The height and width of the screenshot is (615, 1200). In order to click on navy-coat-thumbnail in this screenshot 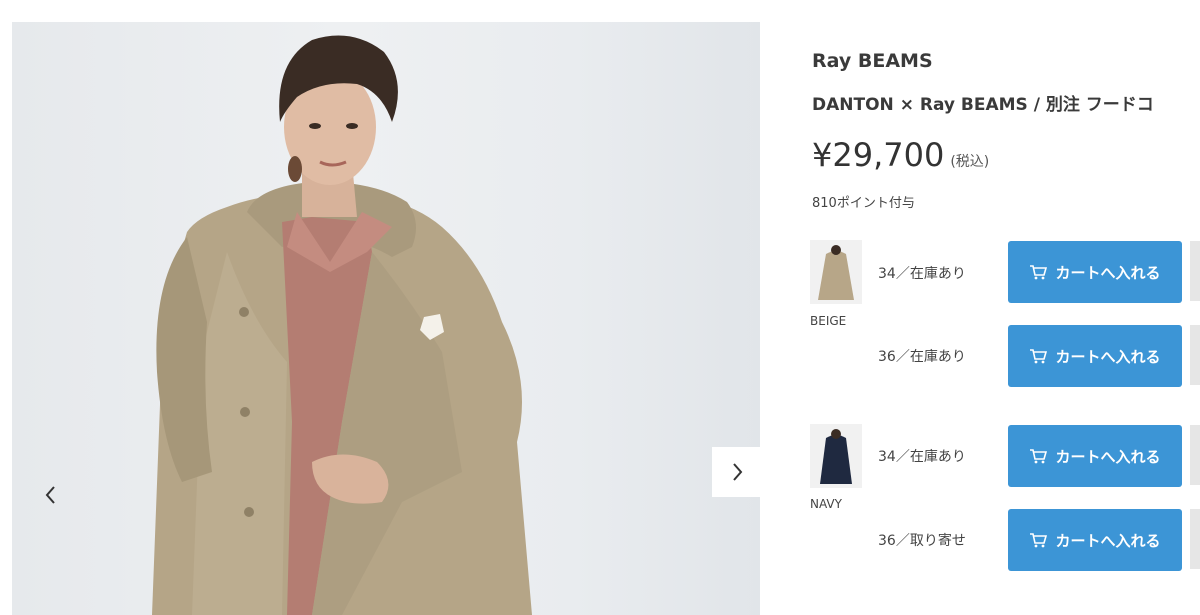, I will do `click(836, 456)`.